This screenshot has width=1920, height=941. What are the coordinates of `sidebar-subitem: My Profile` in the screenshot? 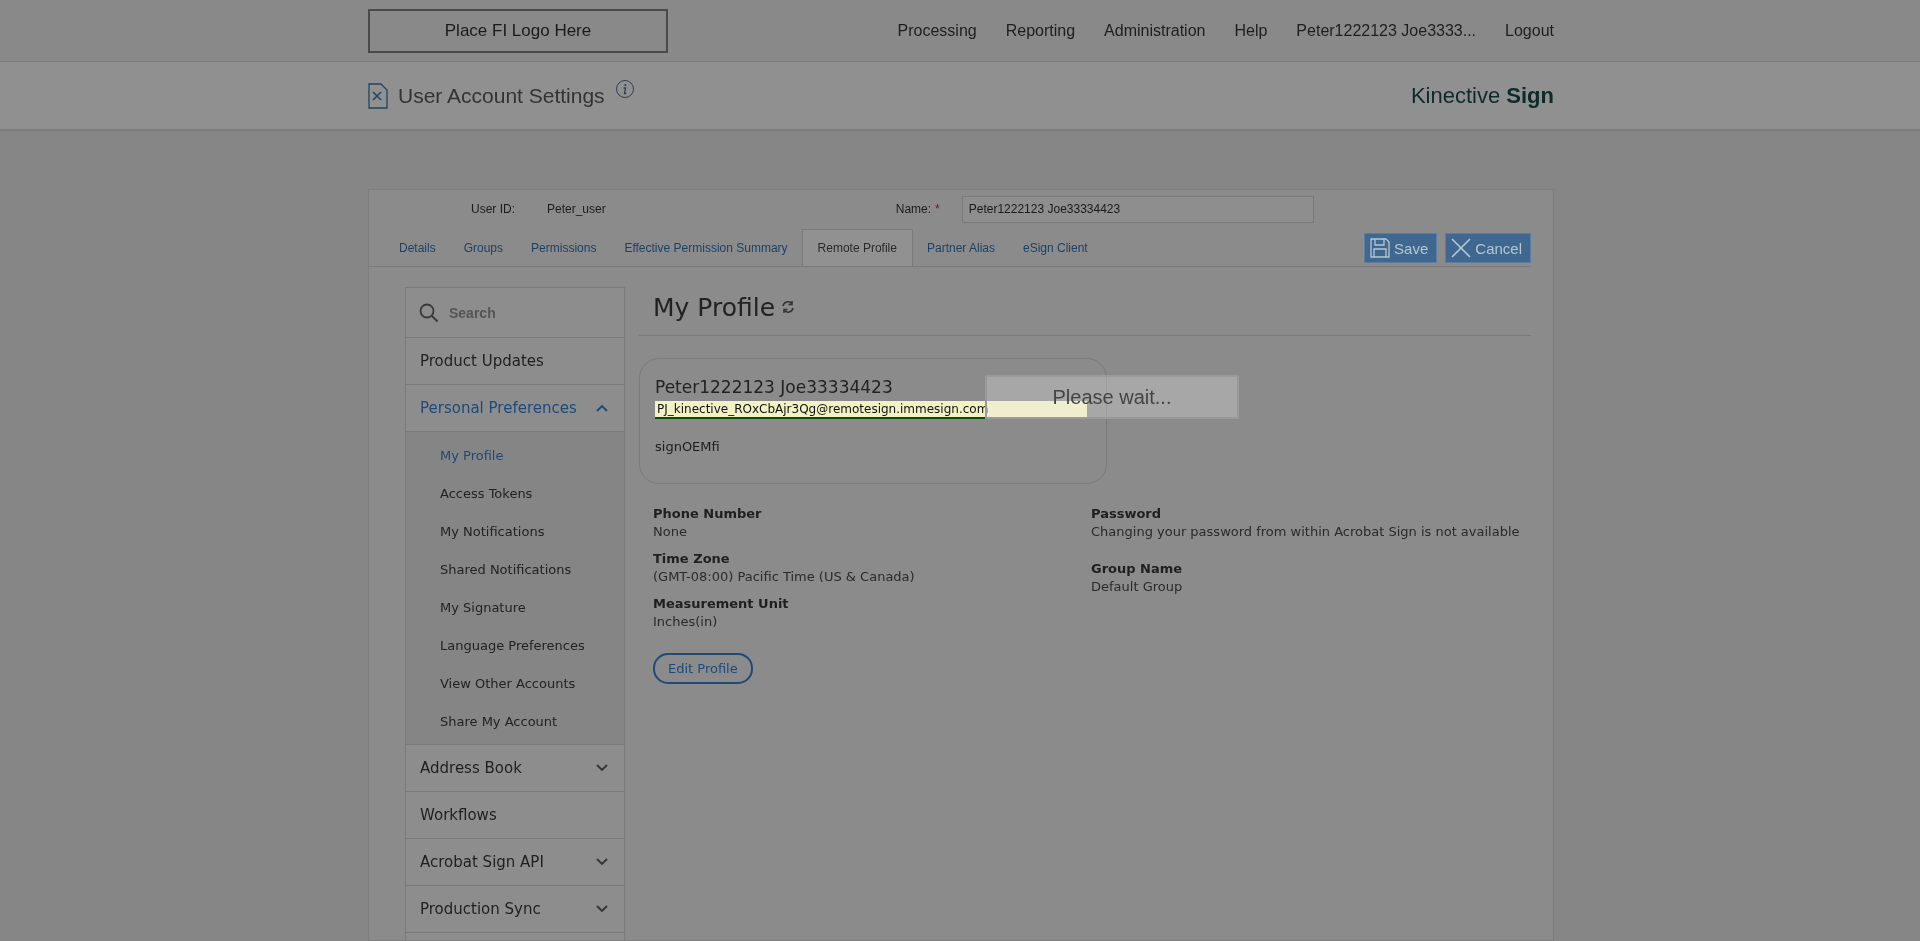 It's located at (515, 455).